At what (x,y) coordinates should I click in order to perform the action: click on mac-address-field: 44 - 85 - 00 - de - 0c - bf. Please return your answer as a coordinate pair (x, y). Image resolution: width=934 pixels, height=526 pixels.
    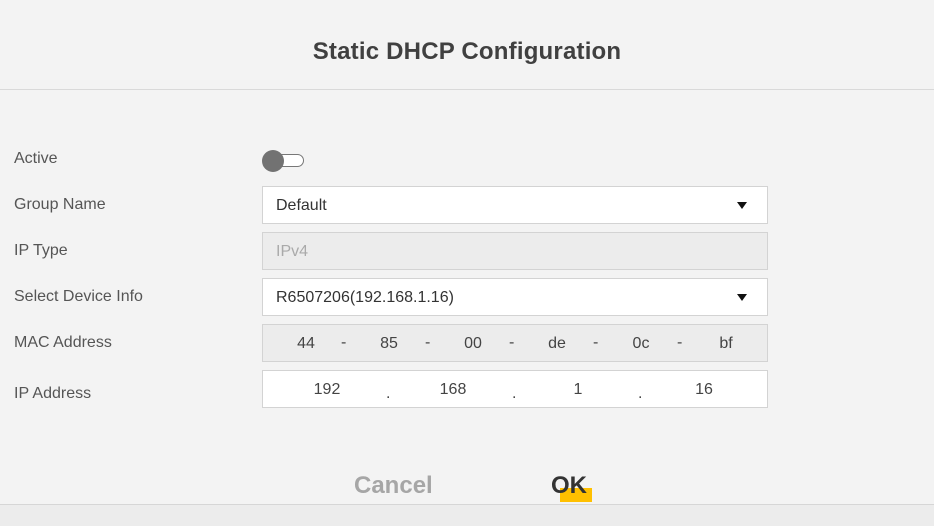
    Looking at the image, I should click on (515, 343).